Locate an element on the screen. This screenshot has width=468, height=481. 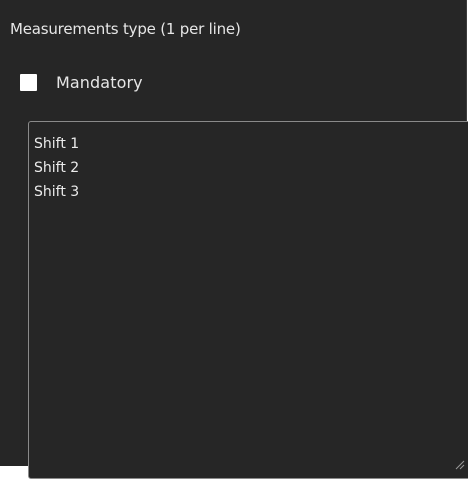
mandatory-checkbox-row: Mandatory is located at coordinates (81, 82).